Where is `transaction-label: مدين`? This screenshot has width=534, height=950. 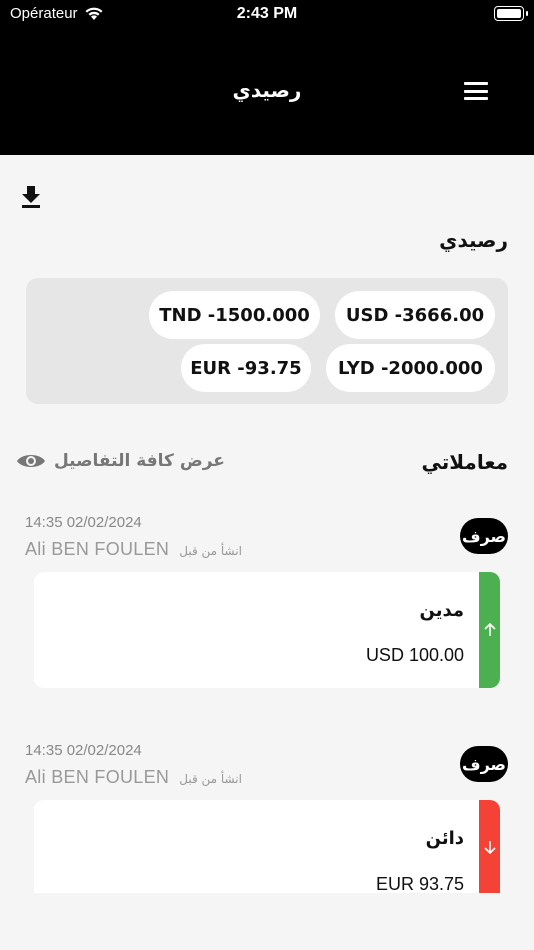
transaction-label: مدين is located at coordinates (442, 610).